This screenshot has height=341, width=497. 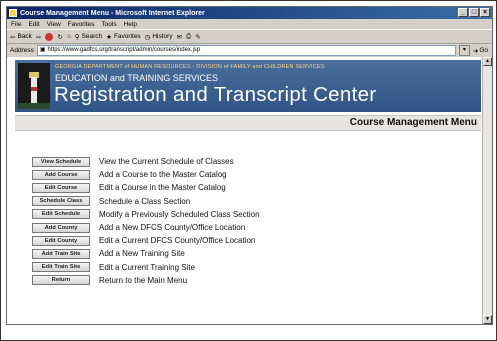 I want to click on mail-icon: ✉, so click(x=179, y=37).